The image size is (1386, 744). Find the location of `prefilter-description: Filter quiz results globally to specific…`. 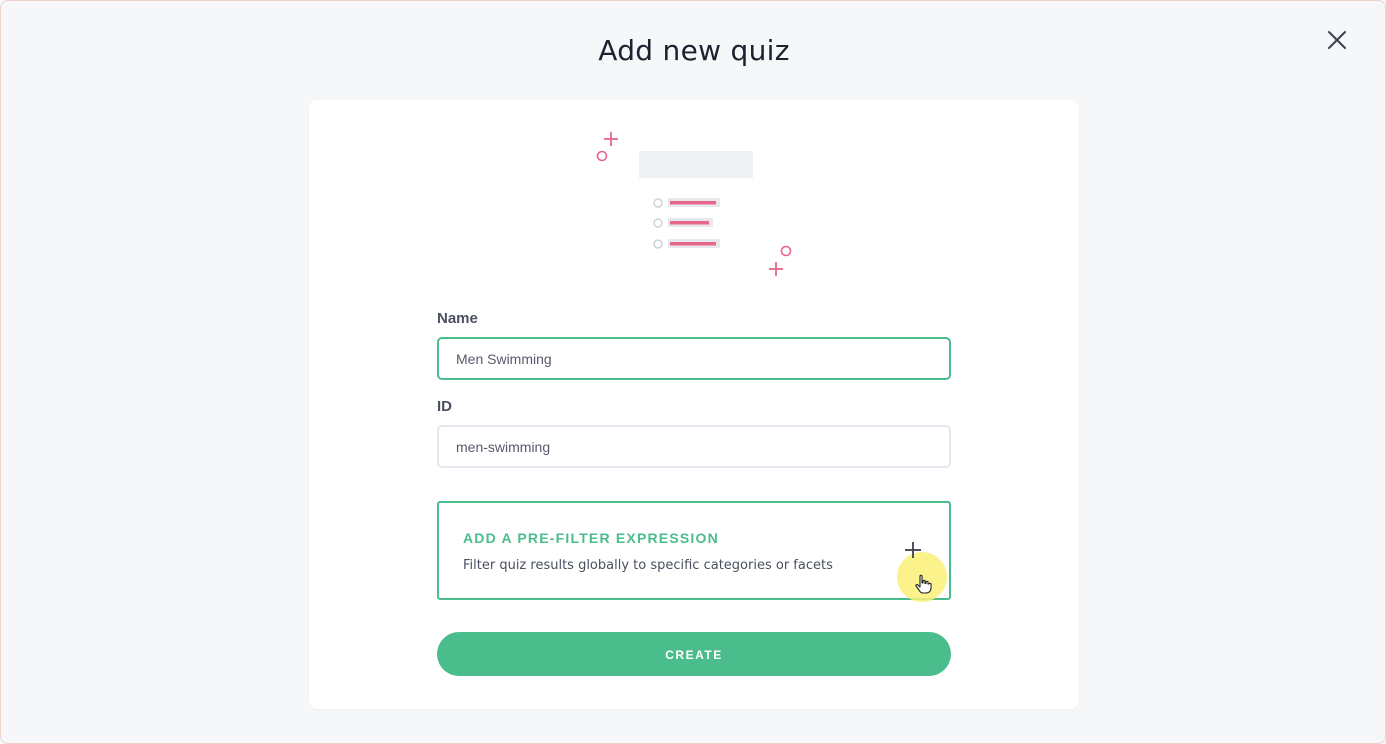

prefilter-description: Filter quiz results globally to specific… is located at coordinates (648, 565).